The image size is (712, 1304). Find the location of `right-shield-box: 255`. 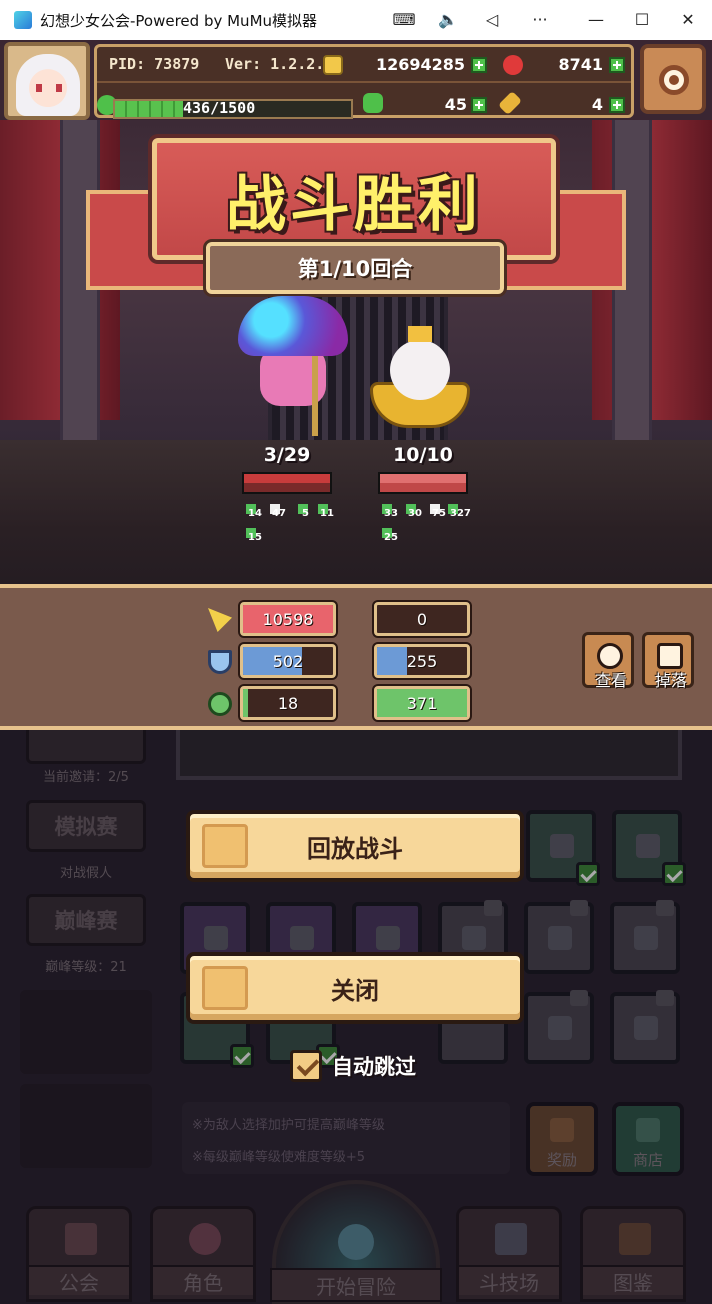

right-shield-box: 255 is located at coordinates (422, 661).